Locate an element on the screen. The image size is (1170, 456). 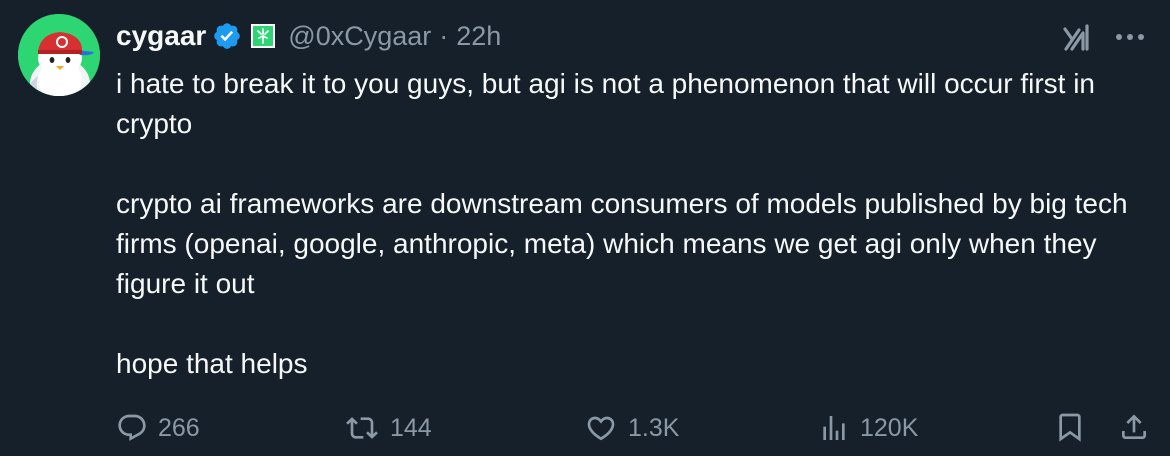
avatar-penguin-icon is located at coordinates (59, 55).